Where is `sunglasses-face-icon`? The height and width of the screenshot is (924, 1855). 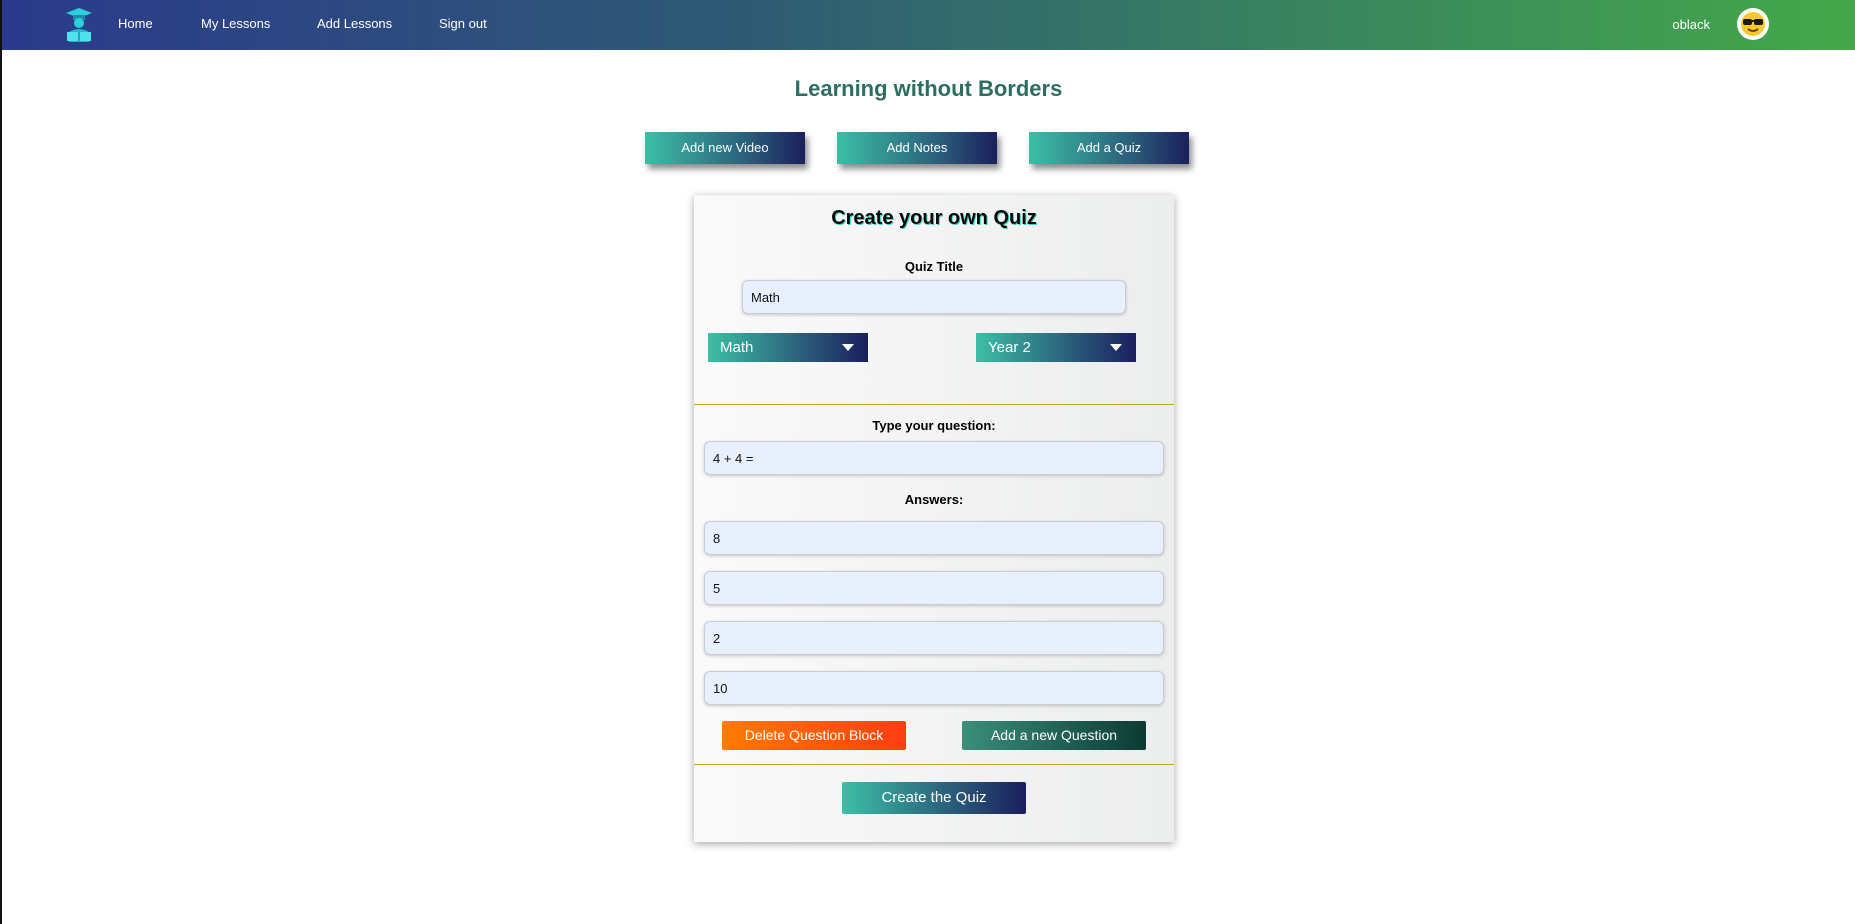
sunglasses-face-icon is located at coordinates (1753, 24).